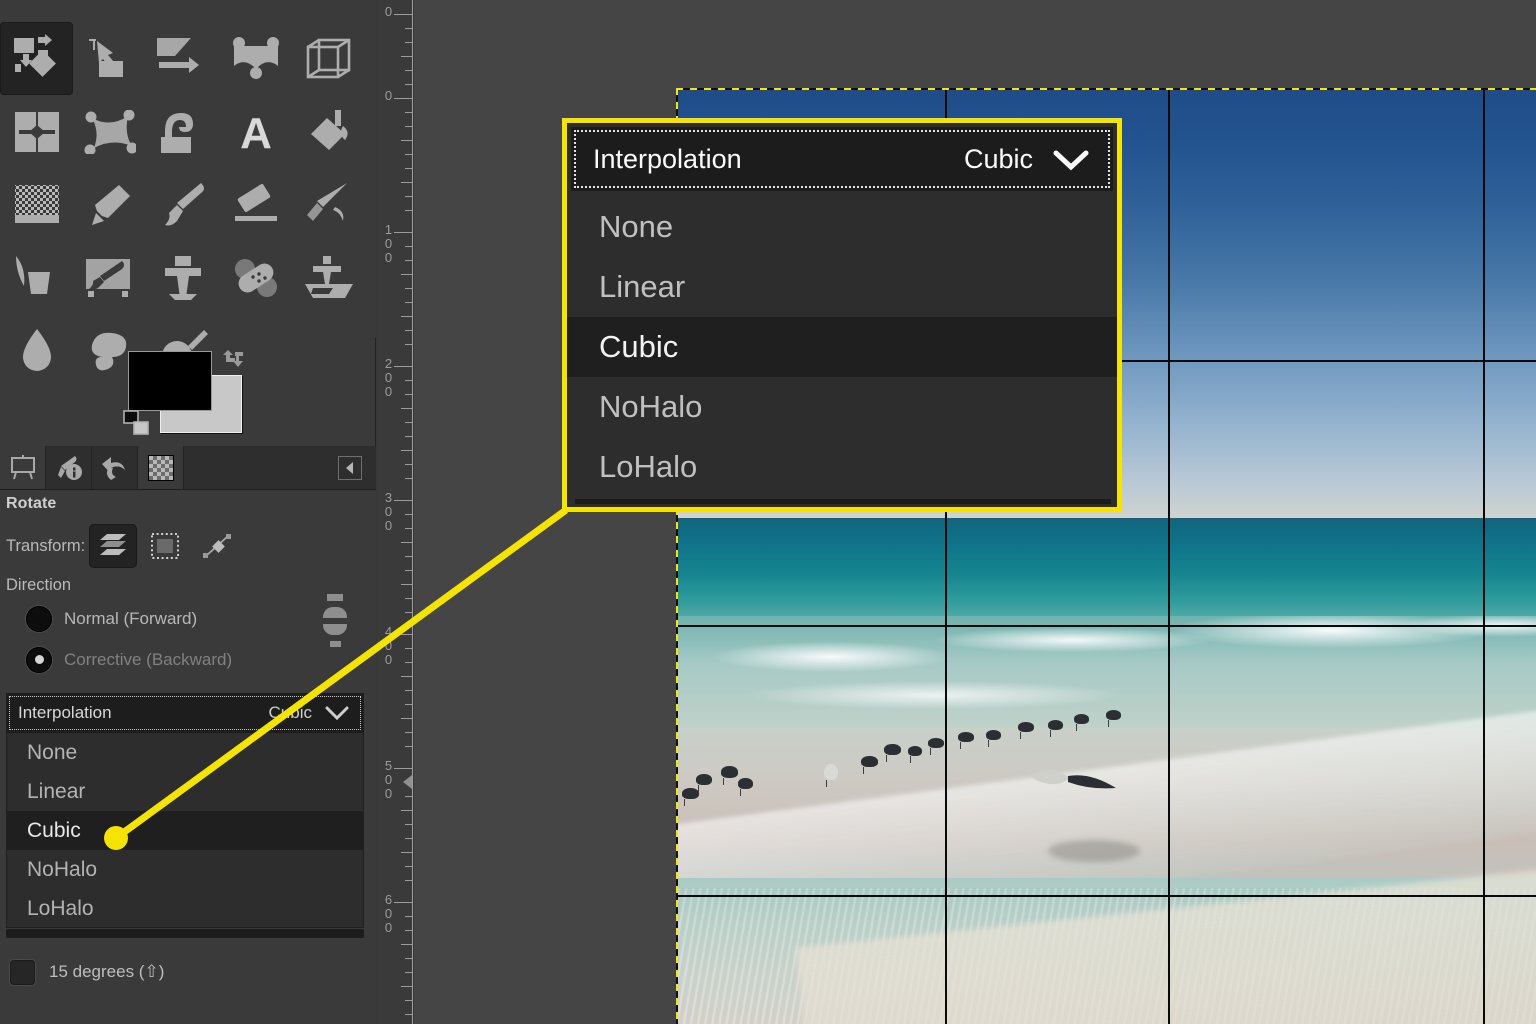 The width and height of the screenshot is (1536, 1024). What do you see at coordinates (36, 11) in the screenshot?
I see `tool-perspective-clone-partial` at bounding box center [36, 11].